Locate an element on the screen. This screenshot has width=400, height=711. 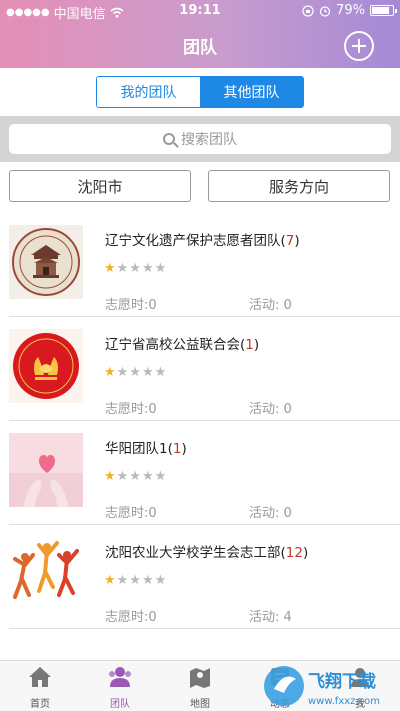
map-icon is located at coordinates (200, 678).